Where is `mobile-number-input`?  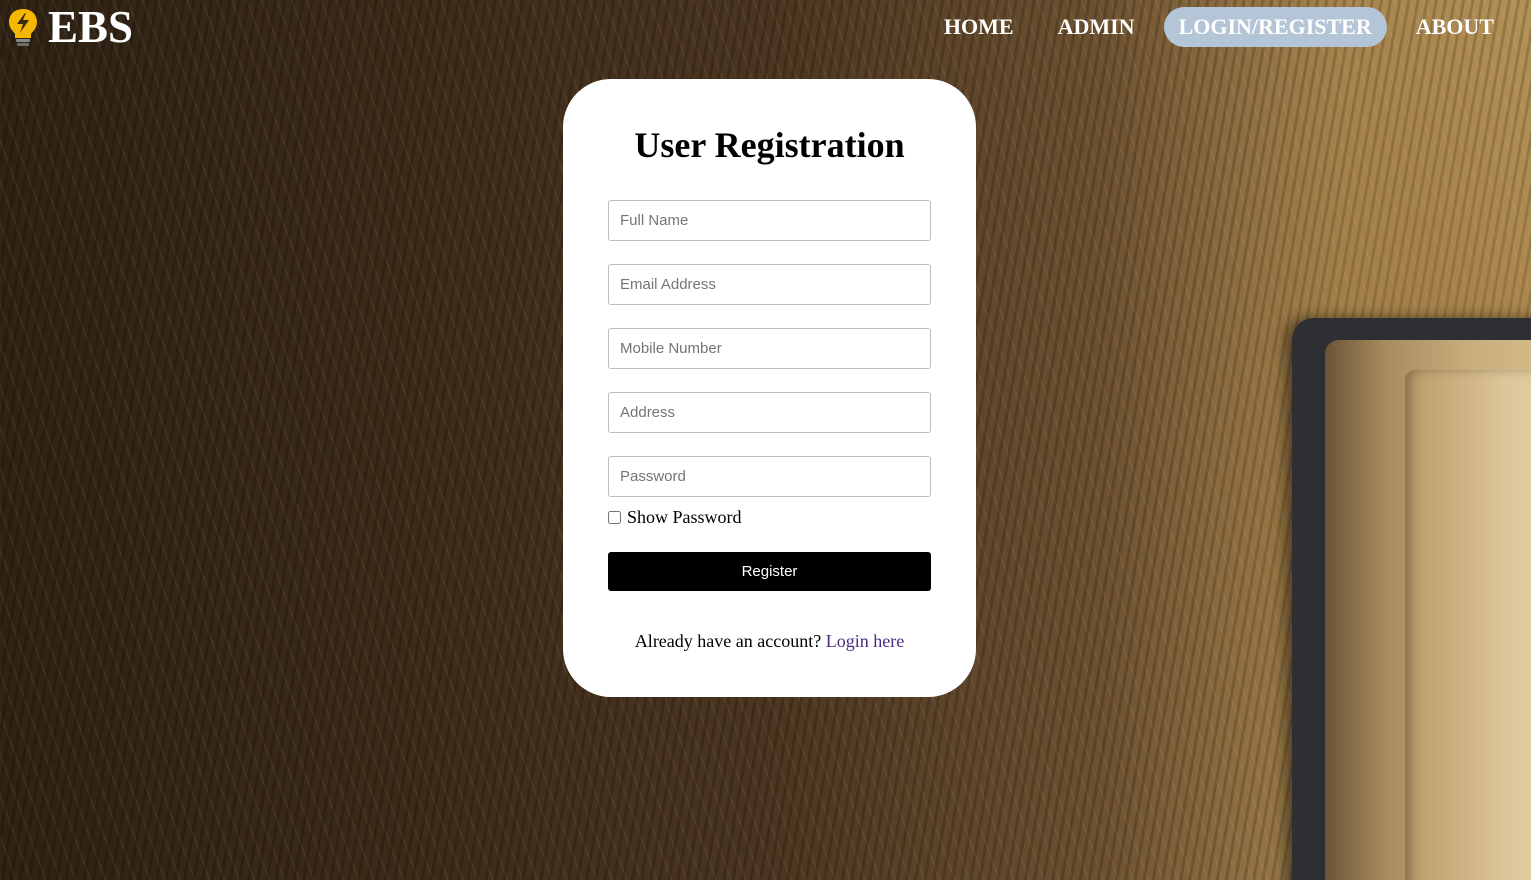 mobile-number-input is located at coordinates (769, 348).